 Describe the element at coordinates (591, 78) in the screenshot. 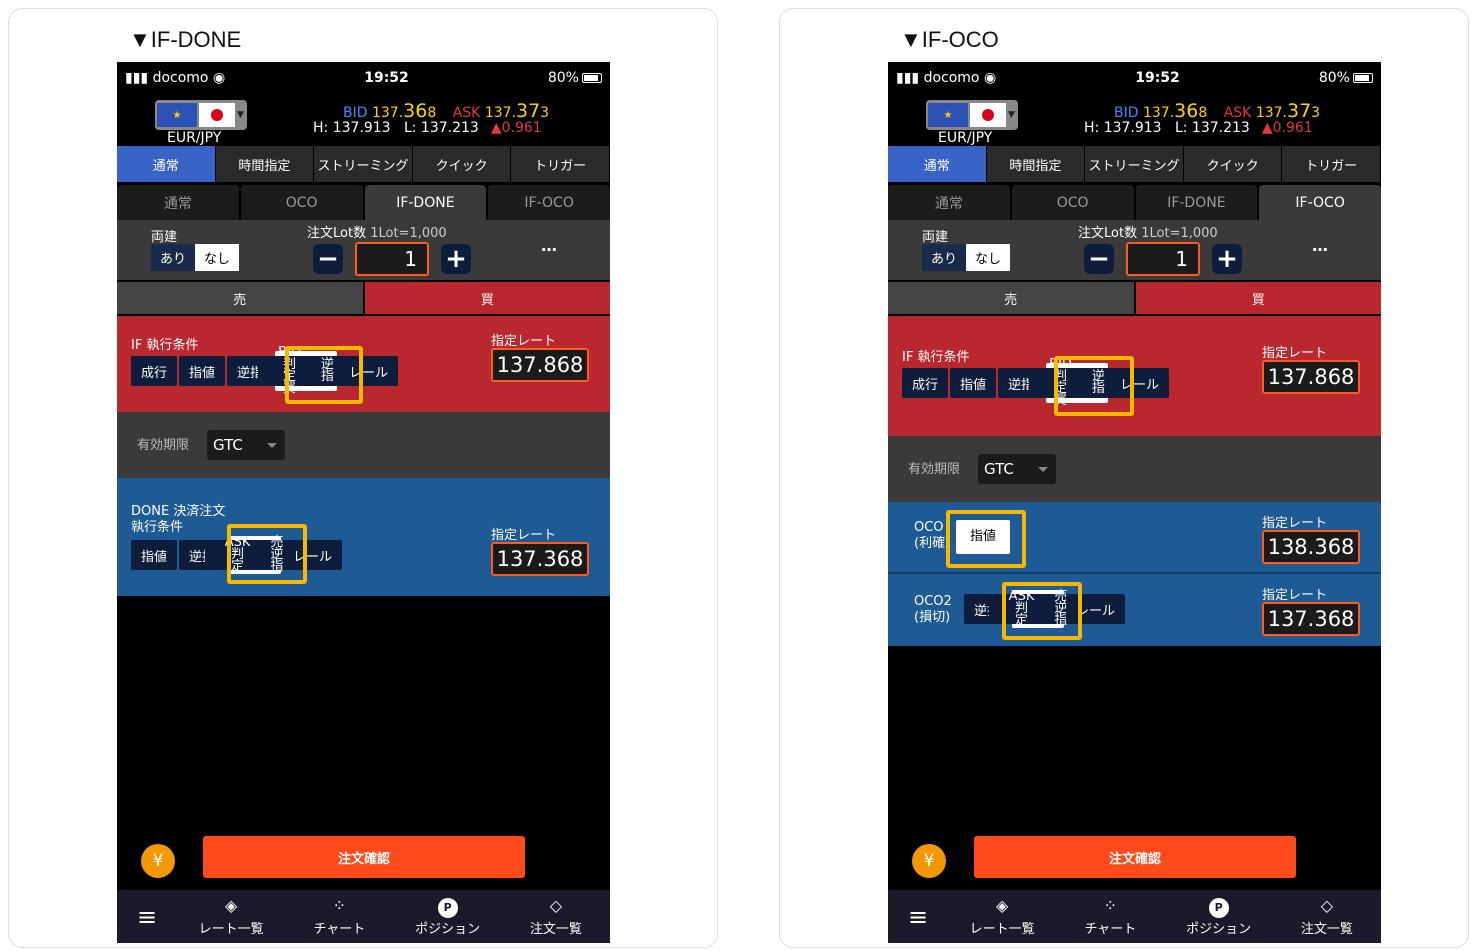

I see `battery-icon` at that location.